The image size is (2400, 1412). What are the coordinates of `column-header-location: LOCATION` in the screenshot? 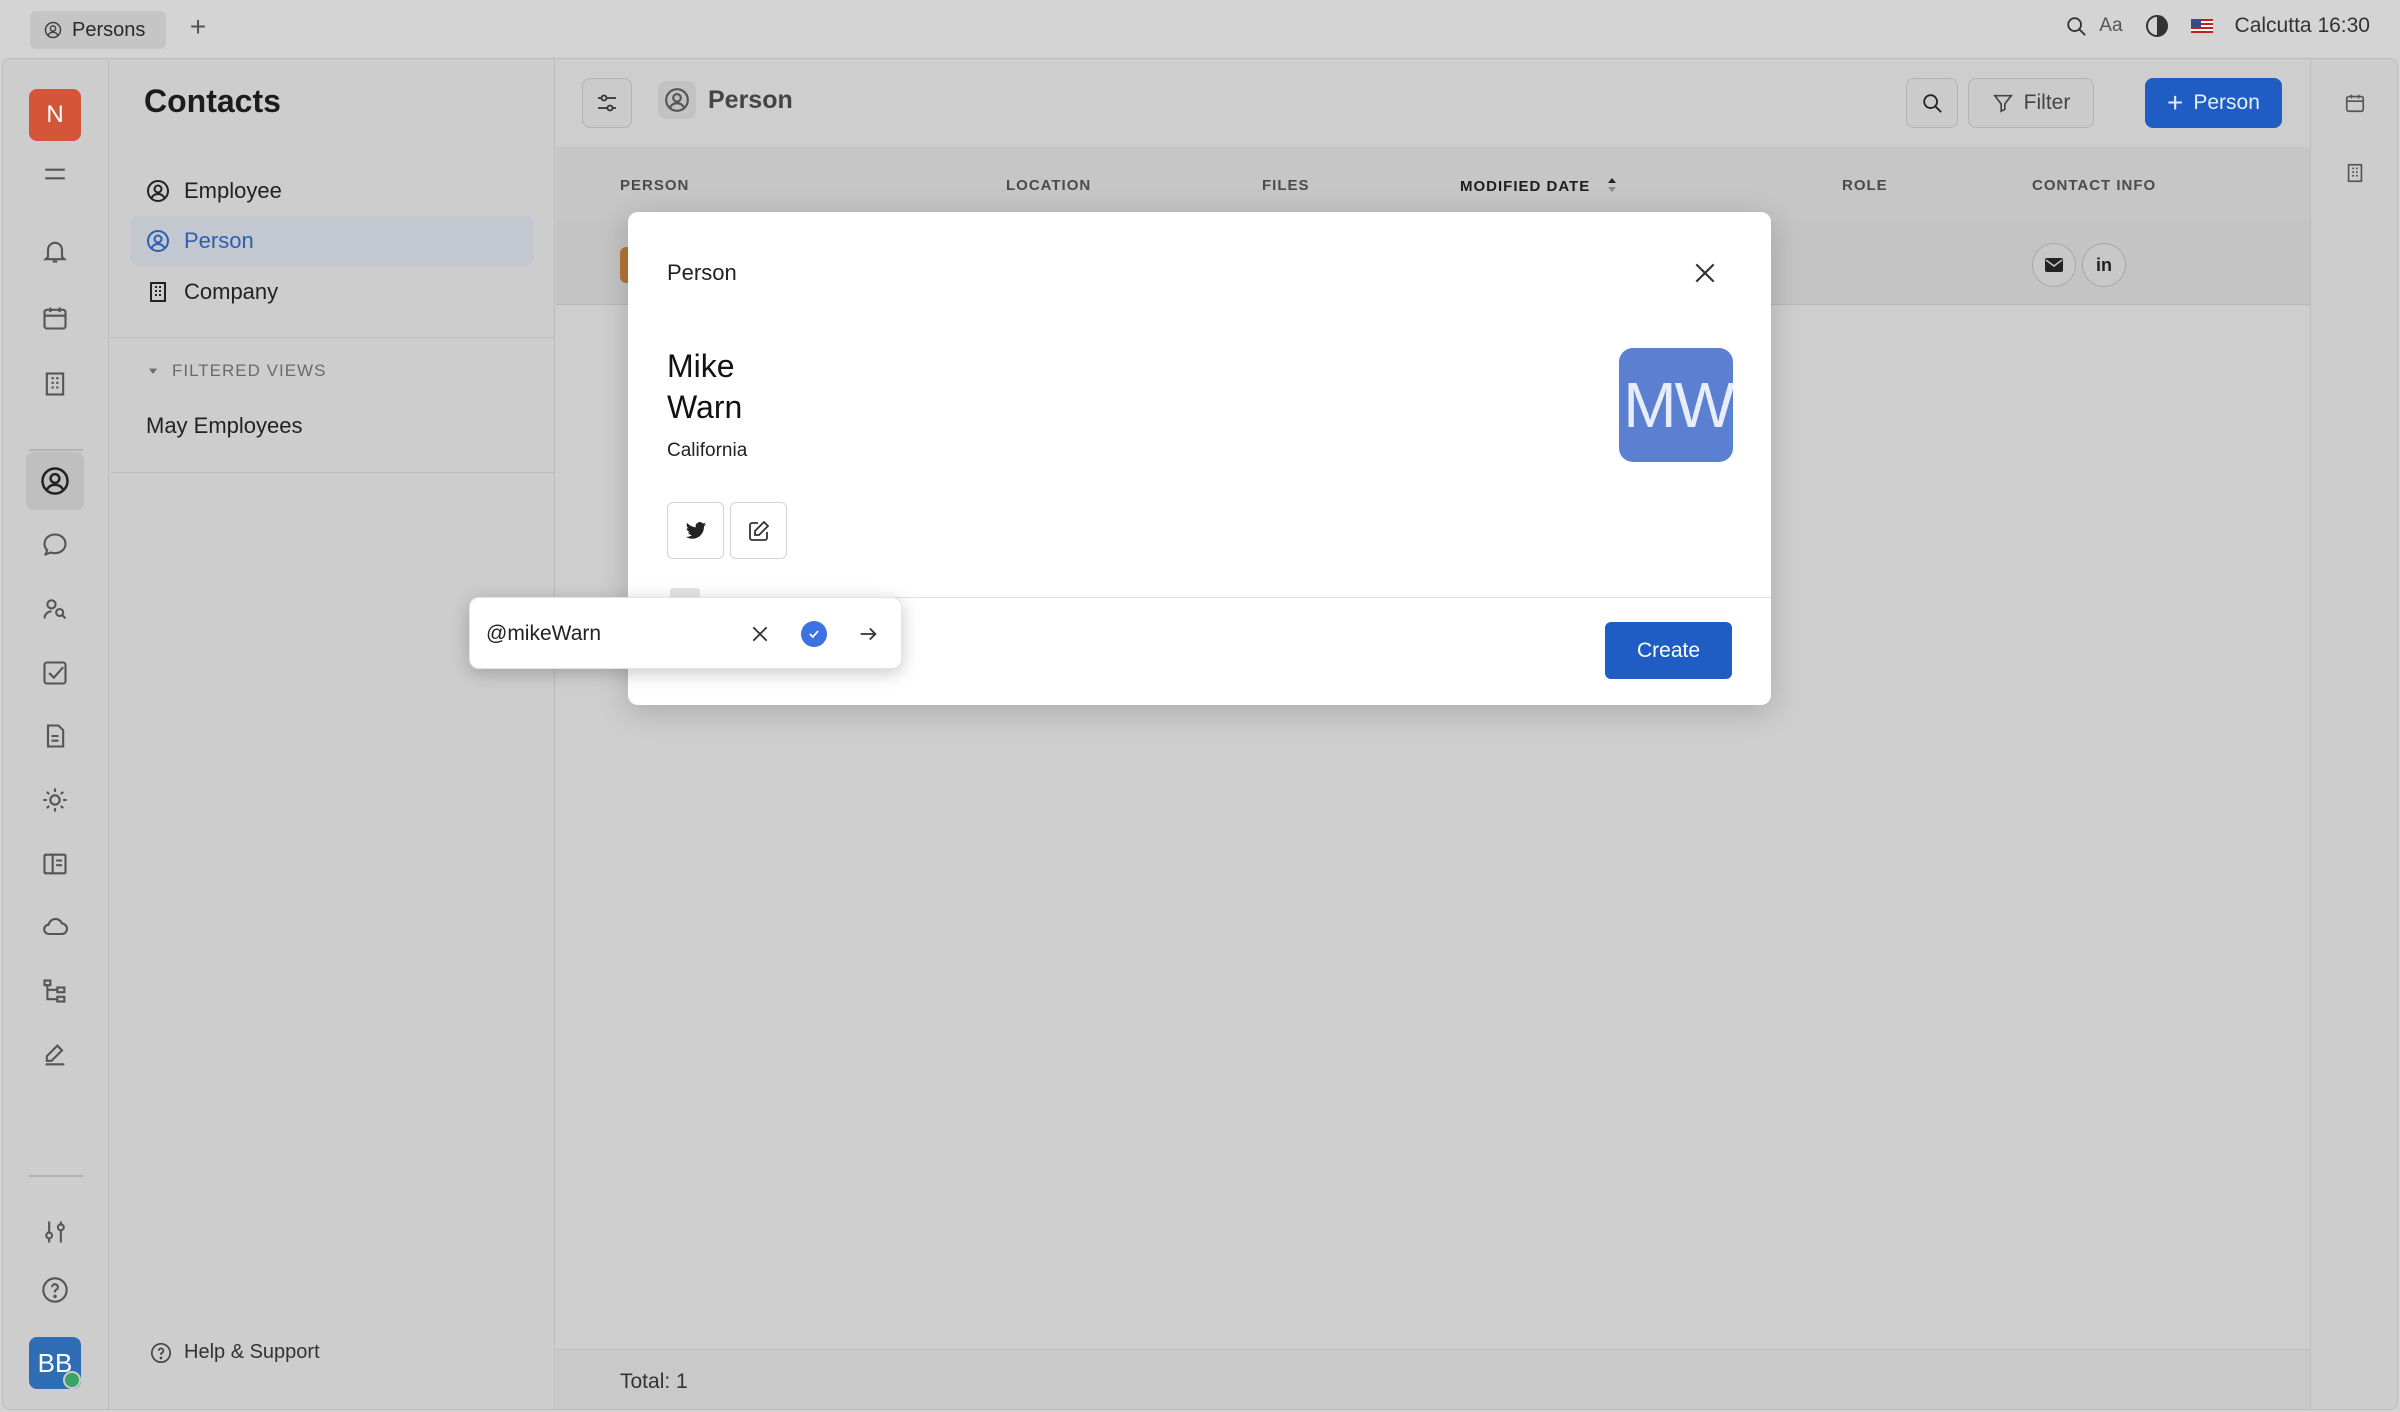 It's located at (1048, 185).